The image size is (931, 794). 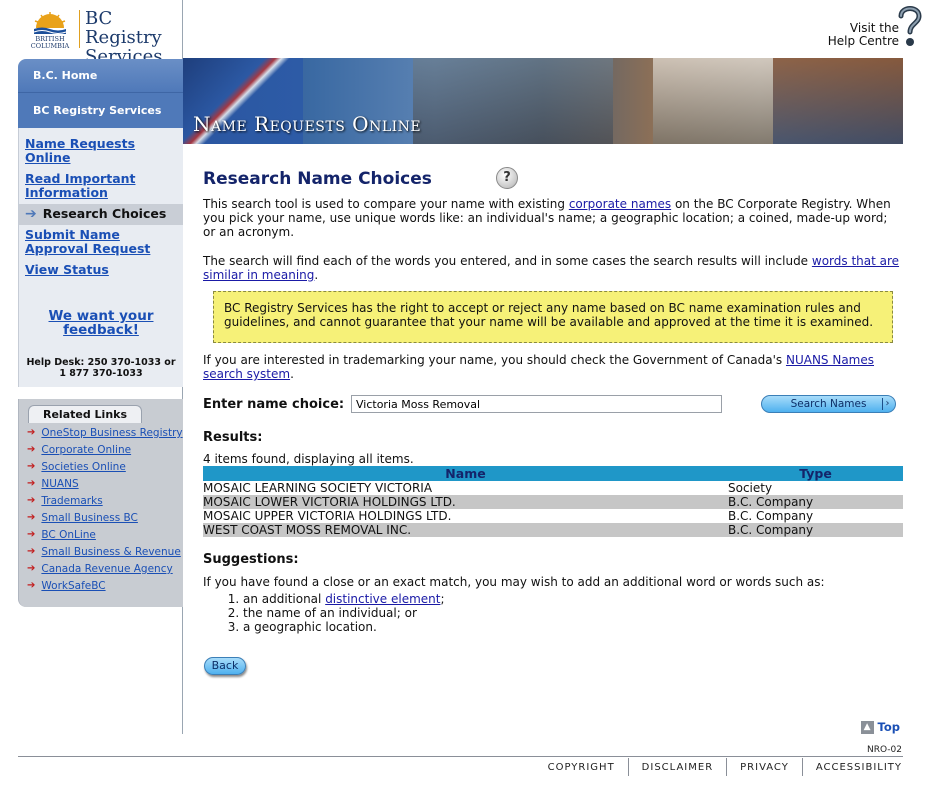 What do you see at coordinates (382, 599) in the screenshot?
I see `distinctive-element-link: distinctive element` at bounding box center [382, 599].